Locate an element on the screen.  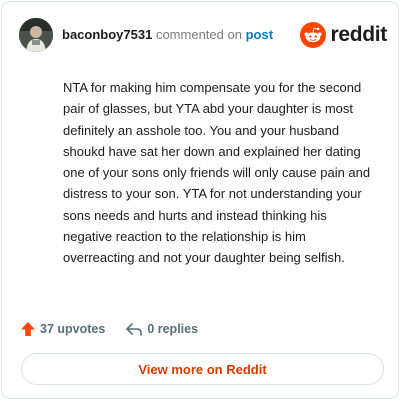
upvotes-action: 37 upvotes is located at coordinates (62, 329).